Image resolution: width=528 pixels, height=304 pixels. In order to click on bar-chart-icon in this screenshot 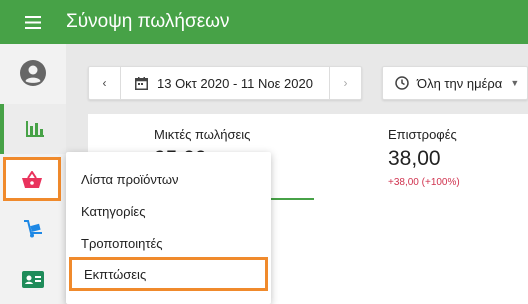, I will do `click(35, 129)`.